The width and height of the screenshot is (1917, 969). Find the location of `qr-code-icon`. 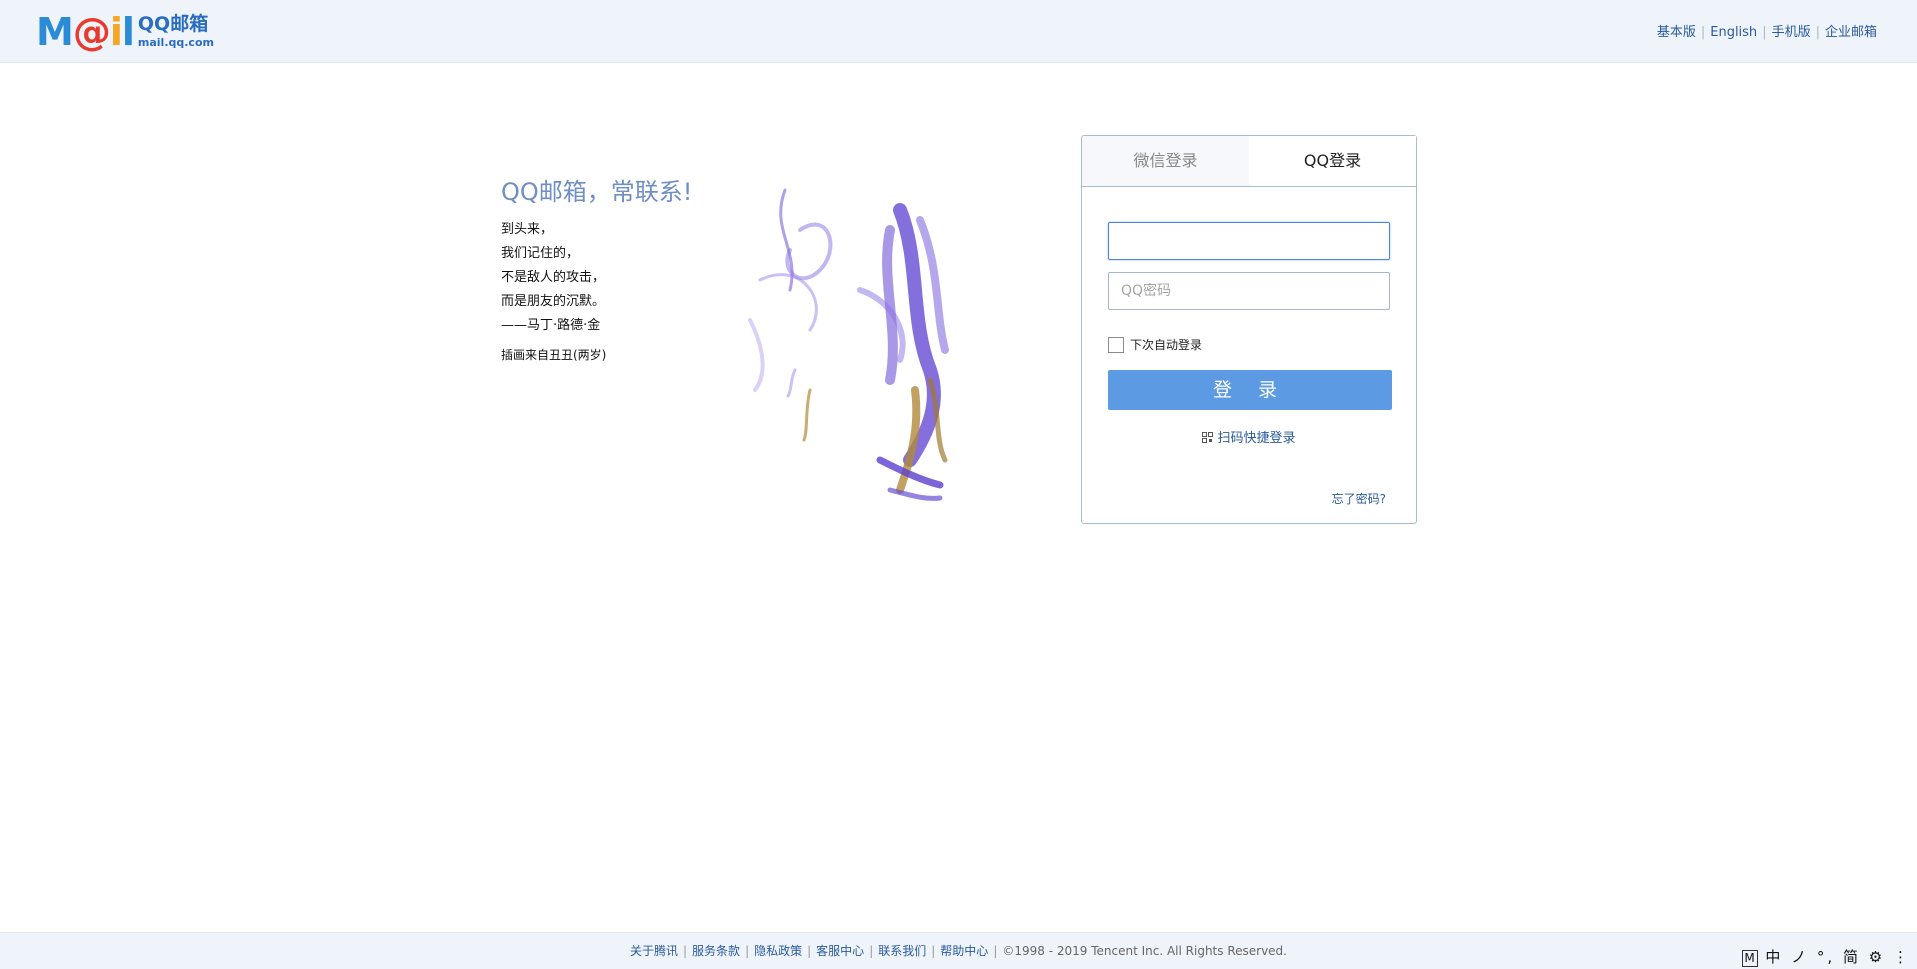

qr-code-icon is located at coordinates (1208, 437).